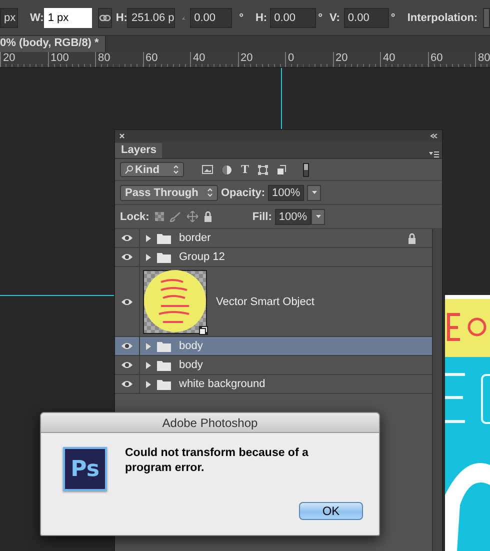 The height and width of the screenshot is (551, 490). I want to click on input-field: 1 px, so click(68, 18).